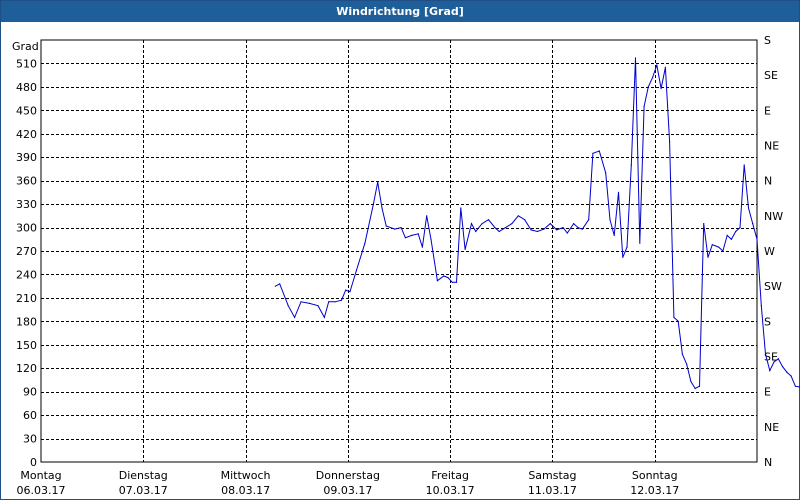 This screenshot has height=500, width=800. What do you see at coordinates (30, 439) in the screenshot?
I see `y-tick-label: 30` at bounding box center [30, 439].